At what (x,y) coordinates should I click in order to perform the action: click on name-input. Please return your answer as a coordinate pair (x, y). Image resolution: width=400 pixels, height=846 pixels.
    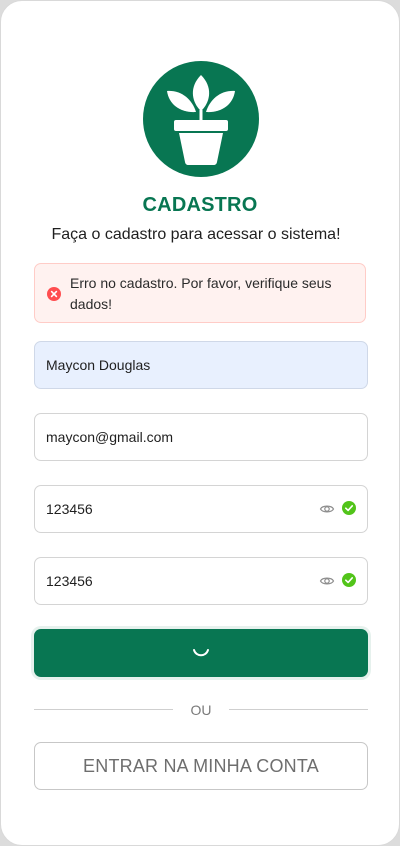
    Looking at the image, I should click on (176, 365).